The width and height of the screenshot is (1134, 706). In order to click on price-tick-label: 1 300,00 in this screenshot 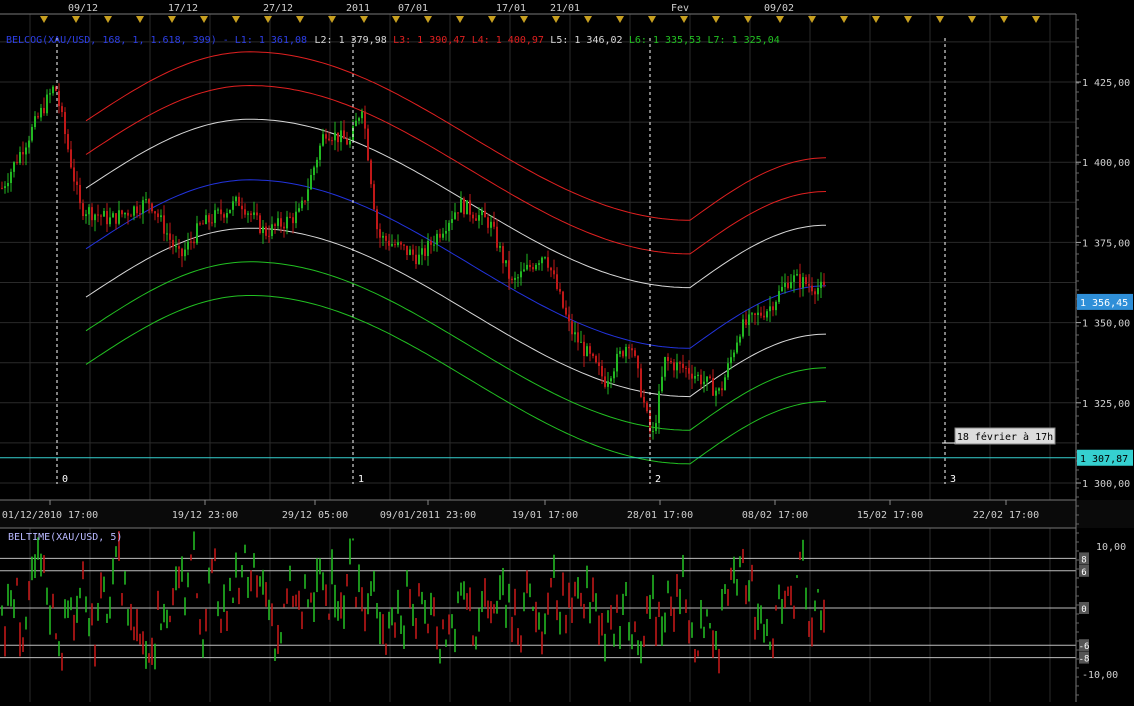, I will do `click(1106, 484)`.